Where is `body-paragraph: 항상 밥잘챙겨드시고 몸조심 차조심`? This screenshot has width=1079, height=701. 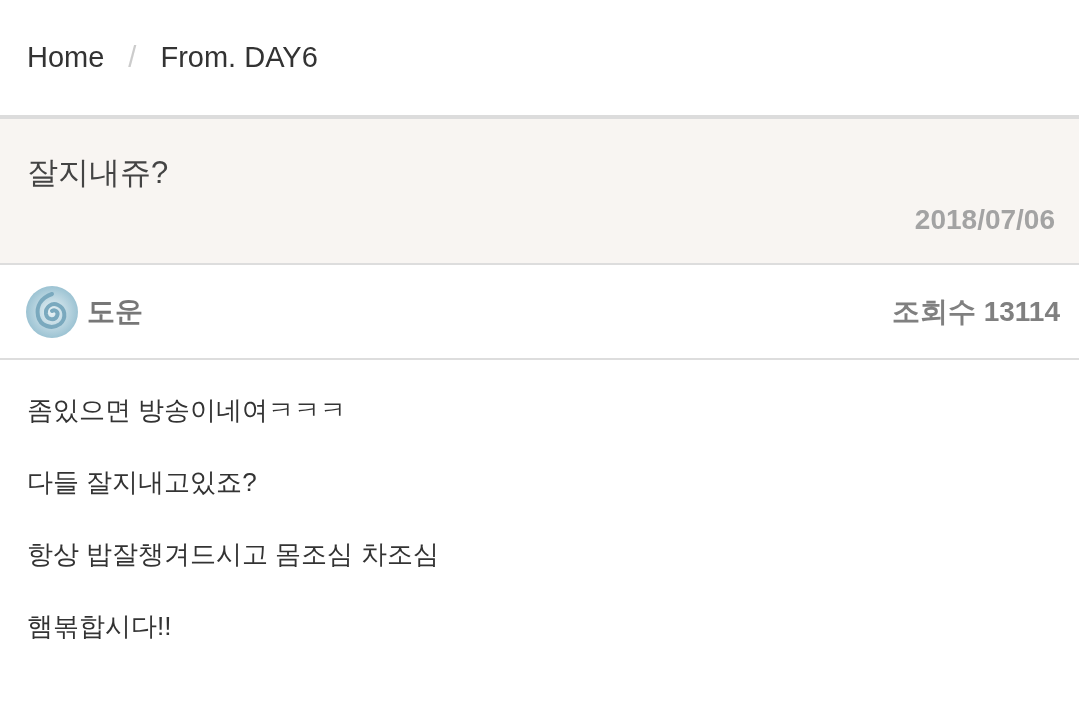
body-paragraph: 항상 밥잘챙겨드시고 몸조심 차조심 is located at coordinates (233, 554).